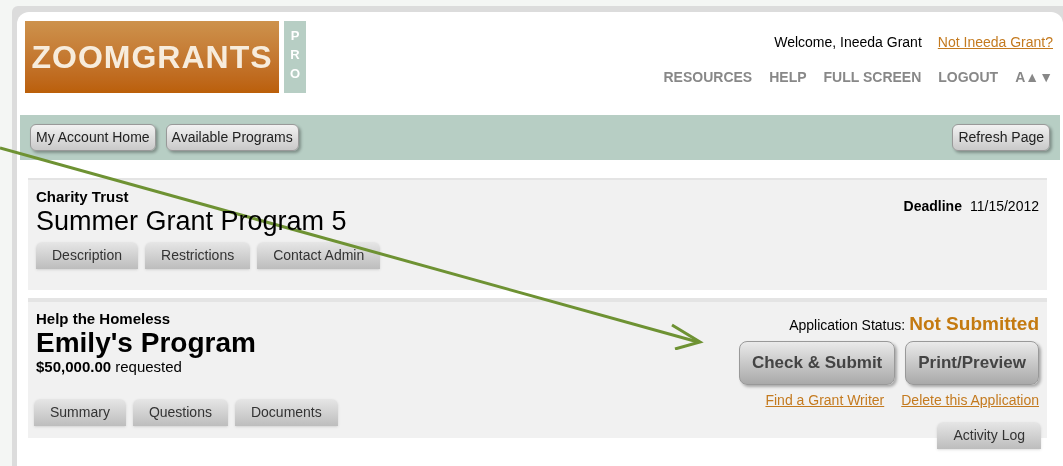 The height and width of the screenshot is (466, 1063). I want to click on application-tab: Summary, so click(80, 412).